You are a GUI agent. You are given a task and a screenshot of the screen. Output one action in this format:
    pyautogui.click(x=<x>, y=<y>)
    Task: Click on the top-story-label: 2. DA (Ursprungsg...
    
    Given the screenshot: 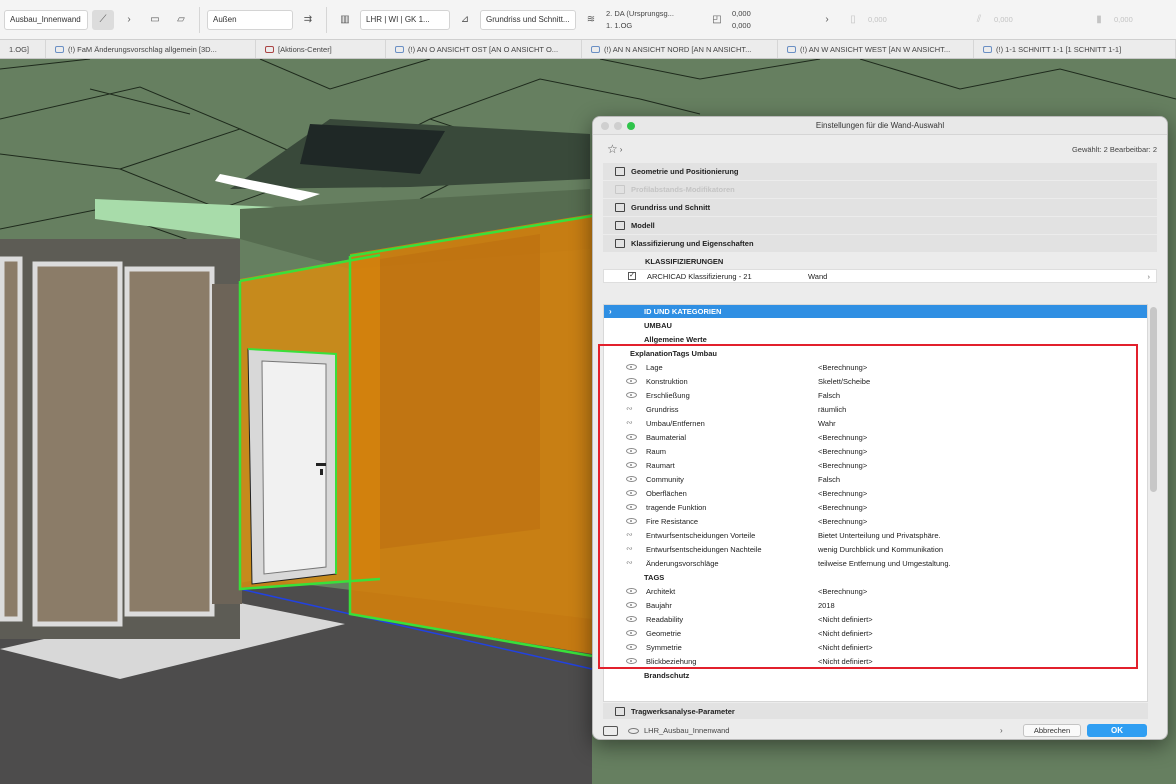 What is the action you would take?
    pyautogui.click(x=640, y=13)
    